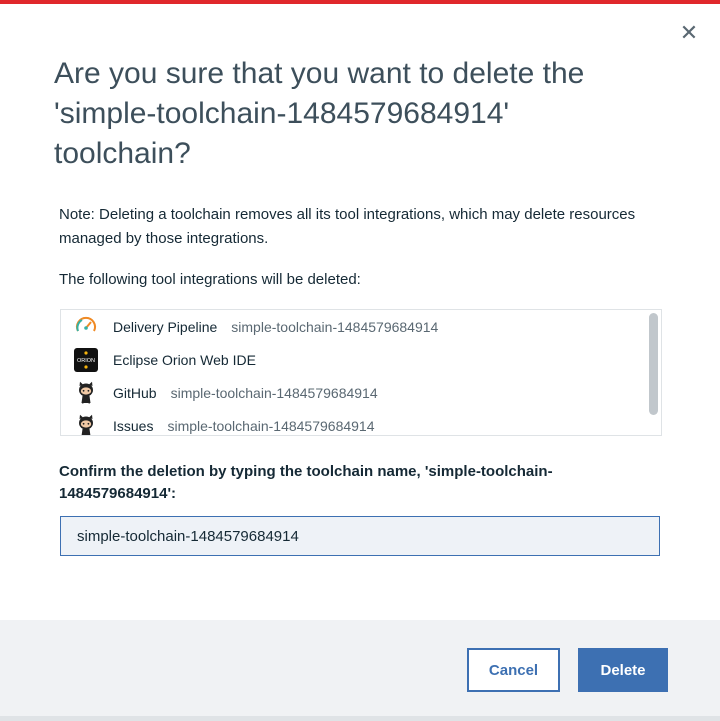  I want to click on integration-name: Delivery Pipeline, so click(165, 326).